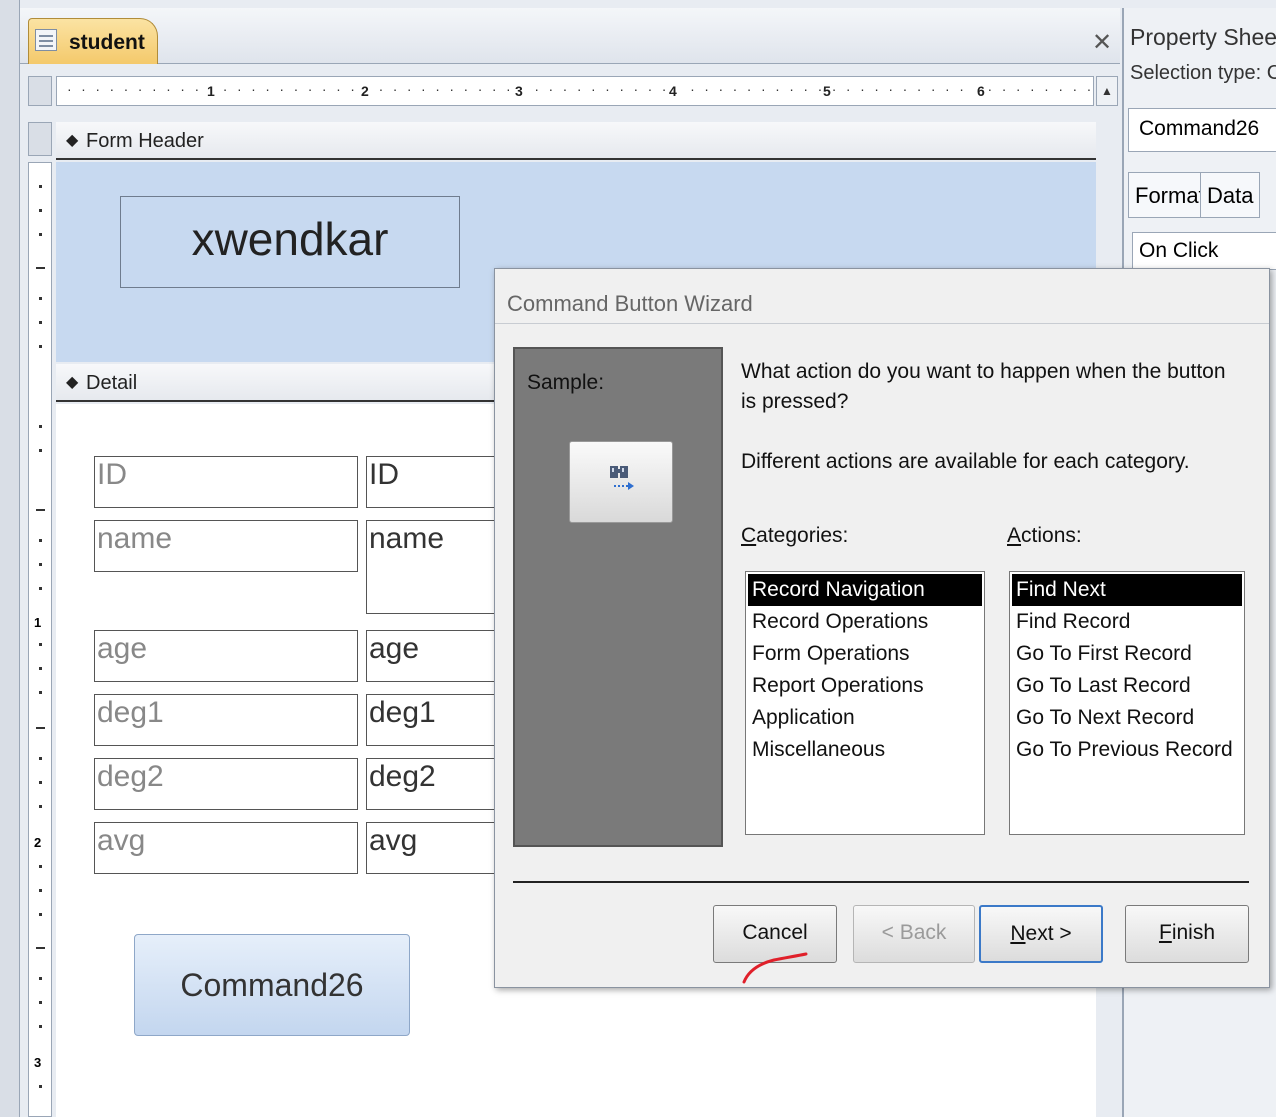  What do you see at coordinates (436, 784) in the screenshot?
I see `field-textbox-deg2: deg2` at bounding box center [436, 784].